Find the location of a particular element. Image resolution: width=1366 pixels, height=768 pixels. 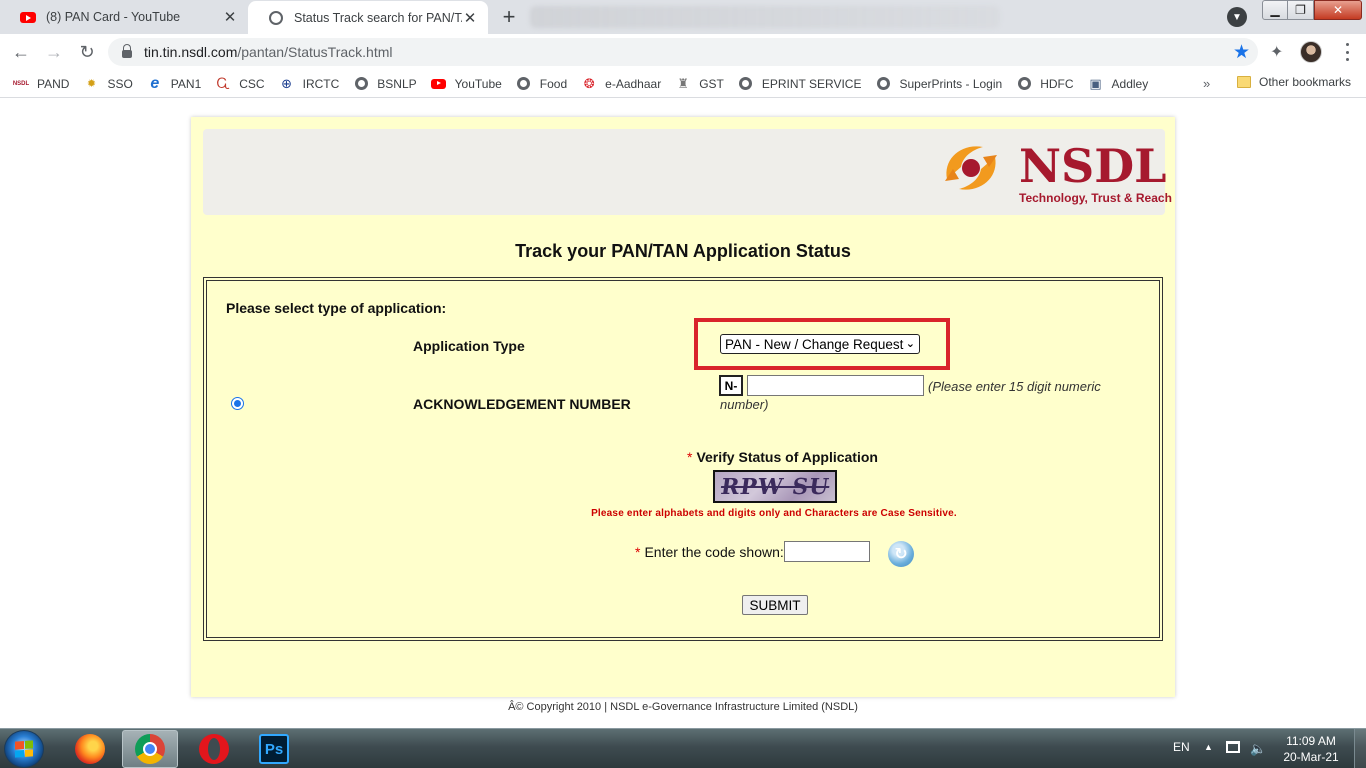

window-close-button: ✕ is located at coordinates (1338, 10).